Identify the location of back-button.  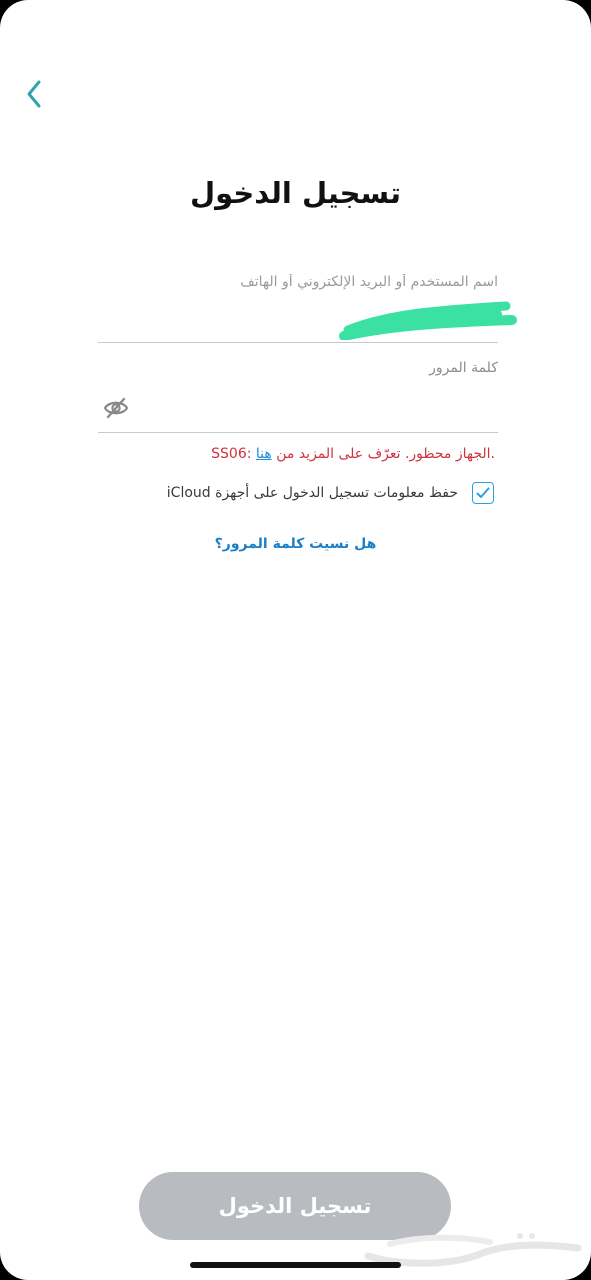
(34, 94).